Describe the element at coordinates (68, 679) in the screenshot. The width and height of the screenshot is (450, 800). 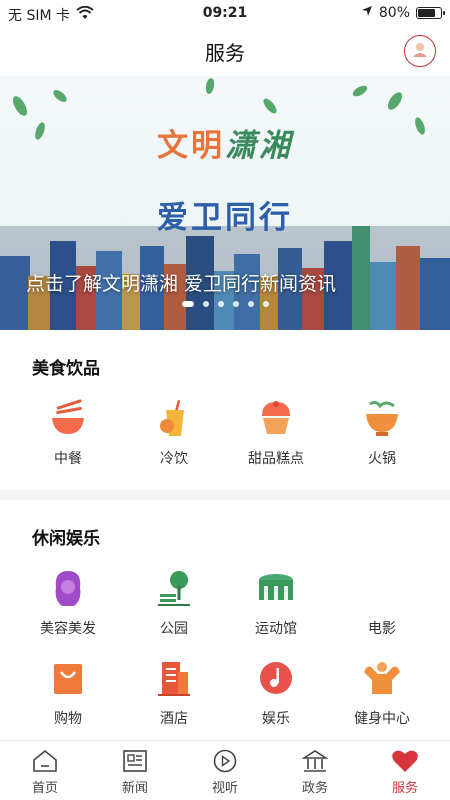
I see `shopping-bag-icon` at that location.